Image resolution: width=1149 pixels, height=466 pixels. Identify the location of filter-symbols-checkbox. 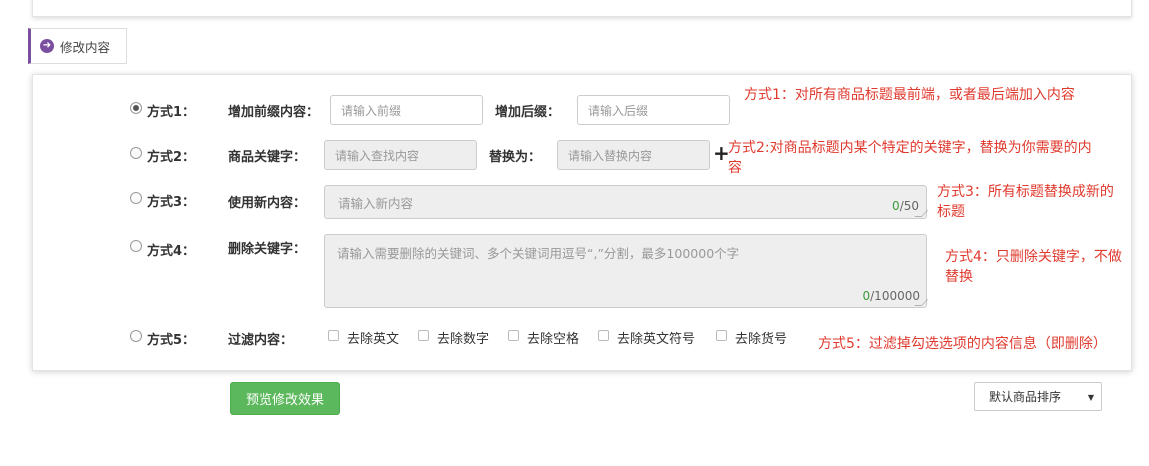
(603, 335).